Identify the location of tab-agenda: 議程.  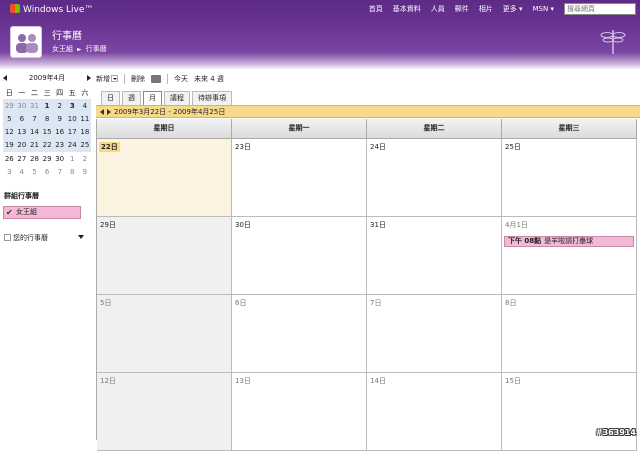
(177, 98).